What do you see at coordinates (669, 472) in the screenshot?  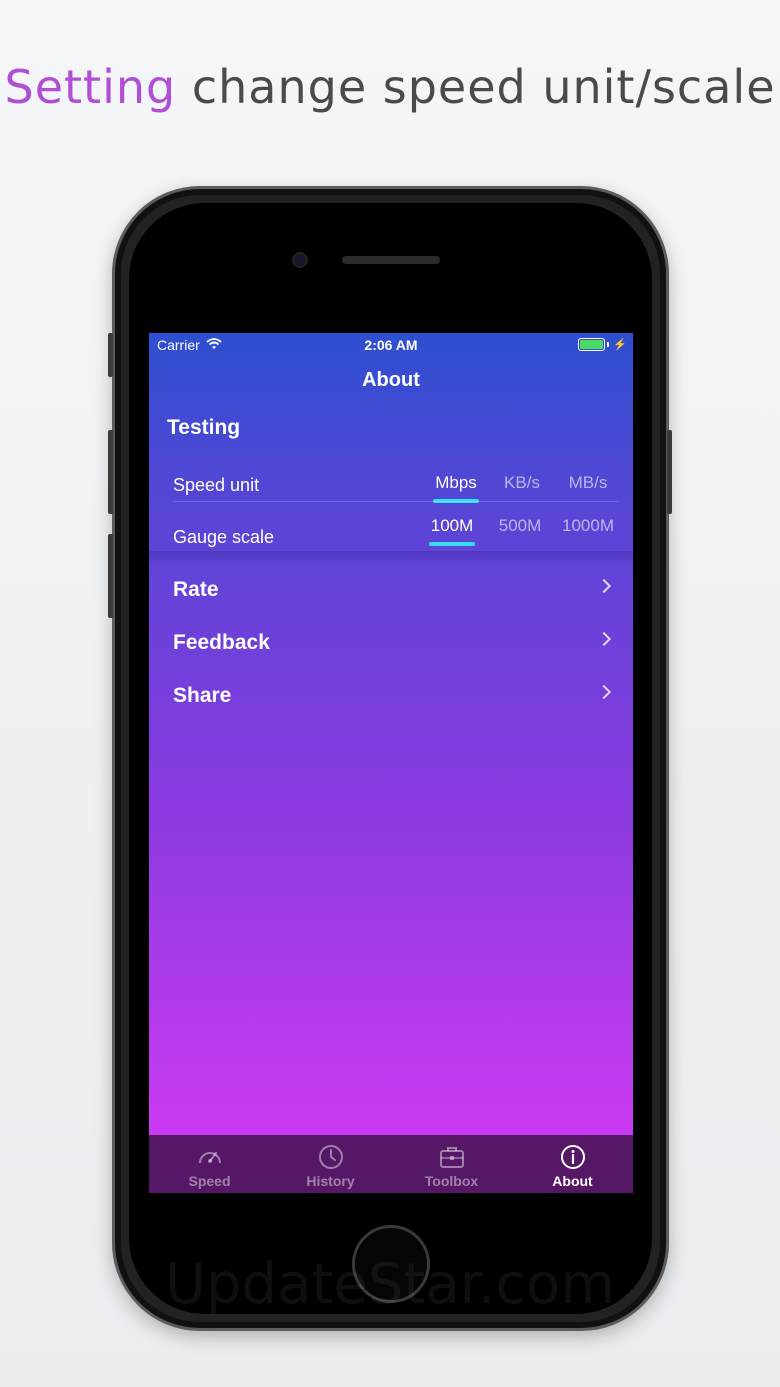 I see `power-button` at bounding box center [669, 472].